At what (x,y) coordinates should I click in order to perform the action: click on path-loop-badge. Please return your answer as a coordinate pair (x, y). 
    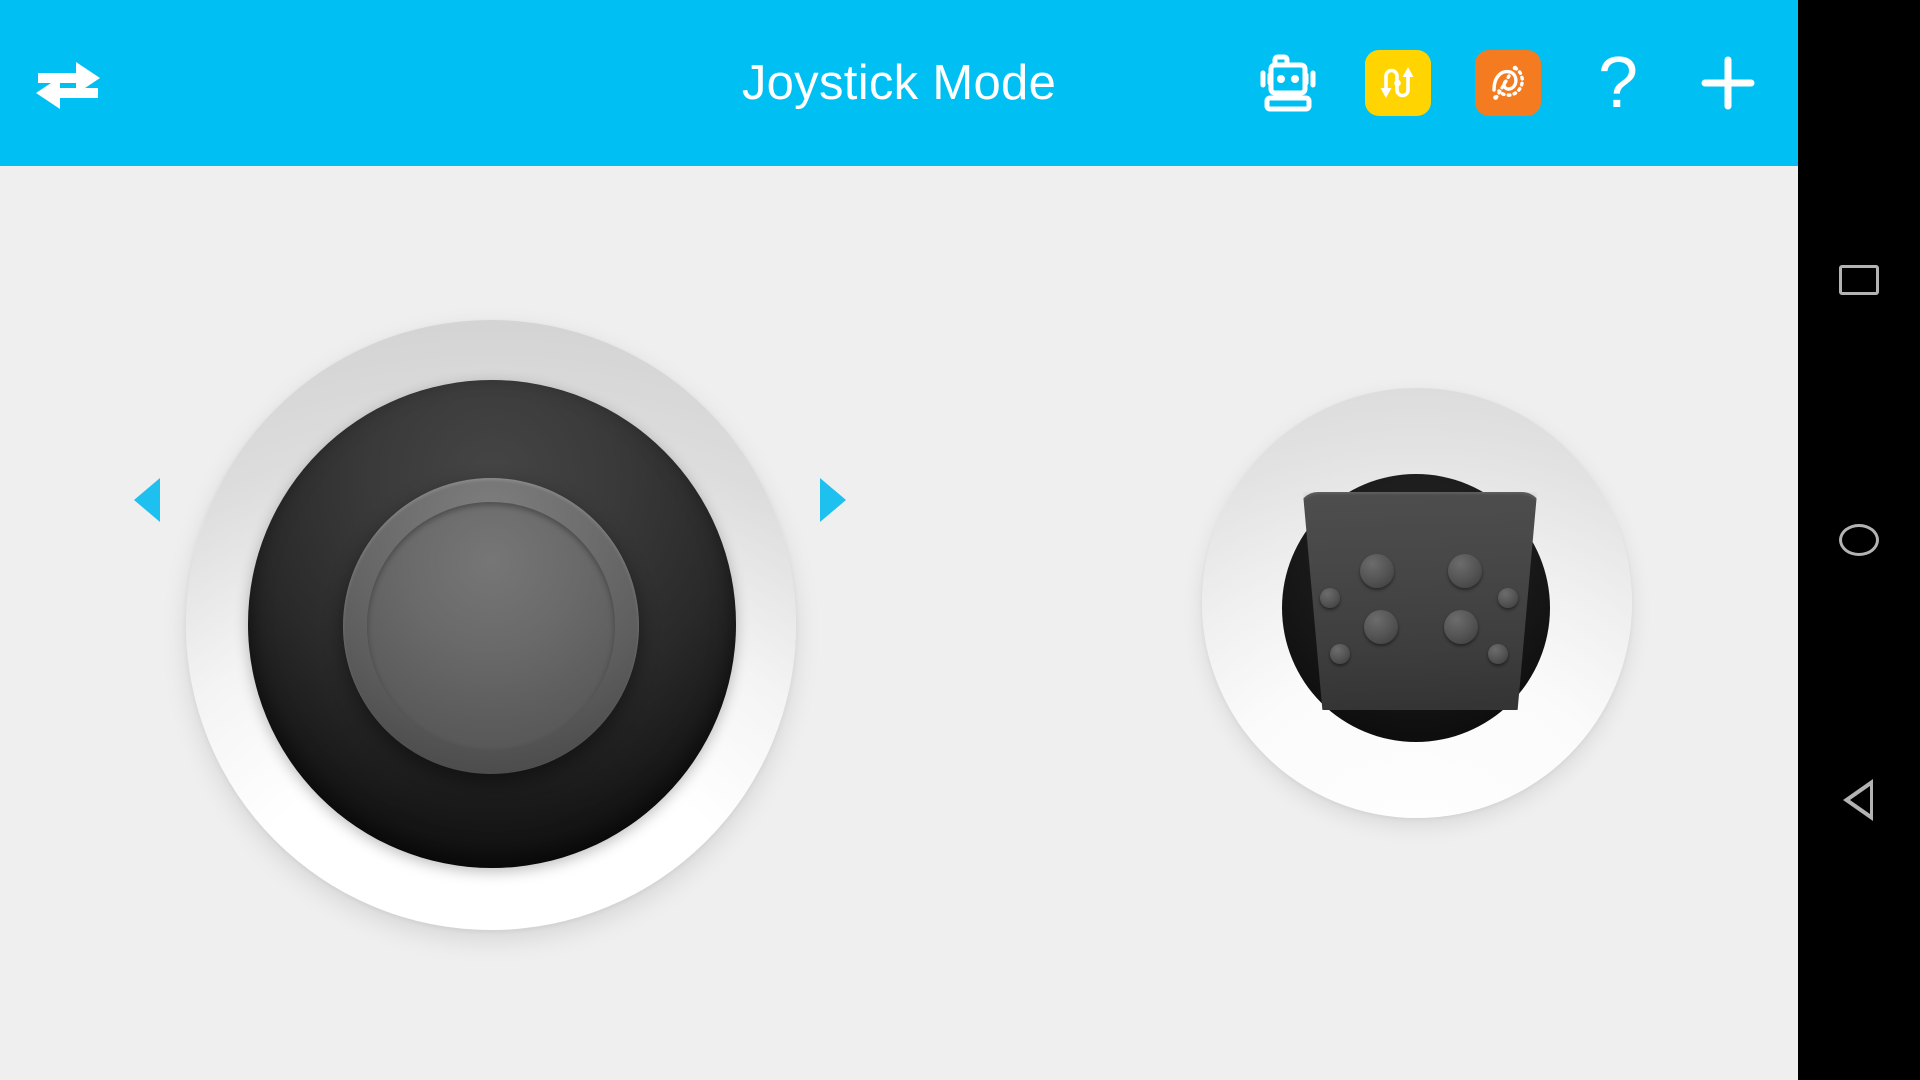
    Looking at the image, I should click on (1398, 83).